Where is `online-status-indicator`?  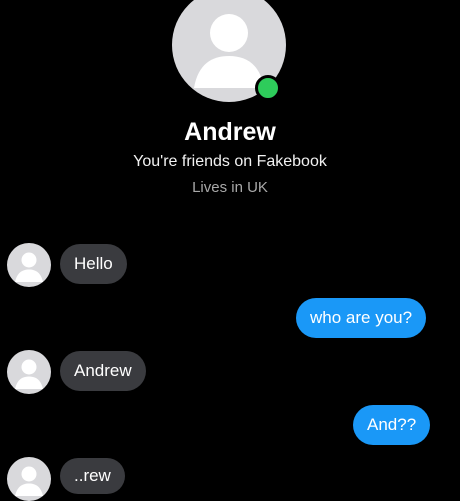 online-status-indicator is located at coordinates (268, 88).